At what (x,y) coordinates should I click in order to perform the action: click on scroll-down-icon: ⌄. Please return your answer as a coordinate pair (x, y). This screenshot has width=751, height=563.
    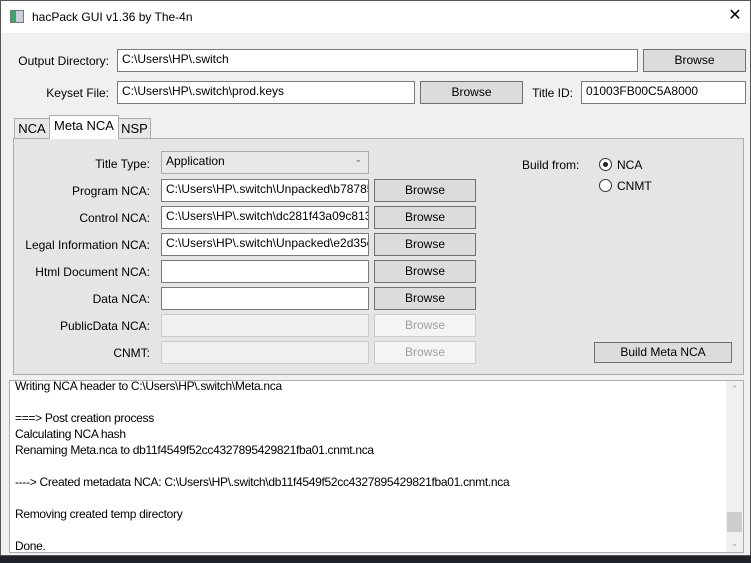
    Looking at the image, I should click on (734, 543).